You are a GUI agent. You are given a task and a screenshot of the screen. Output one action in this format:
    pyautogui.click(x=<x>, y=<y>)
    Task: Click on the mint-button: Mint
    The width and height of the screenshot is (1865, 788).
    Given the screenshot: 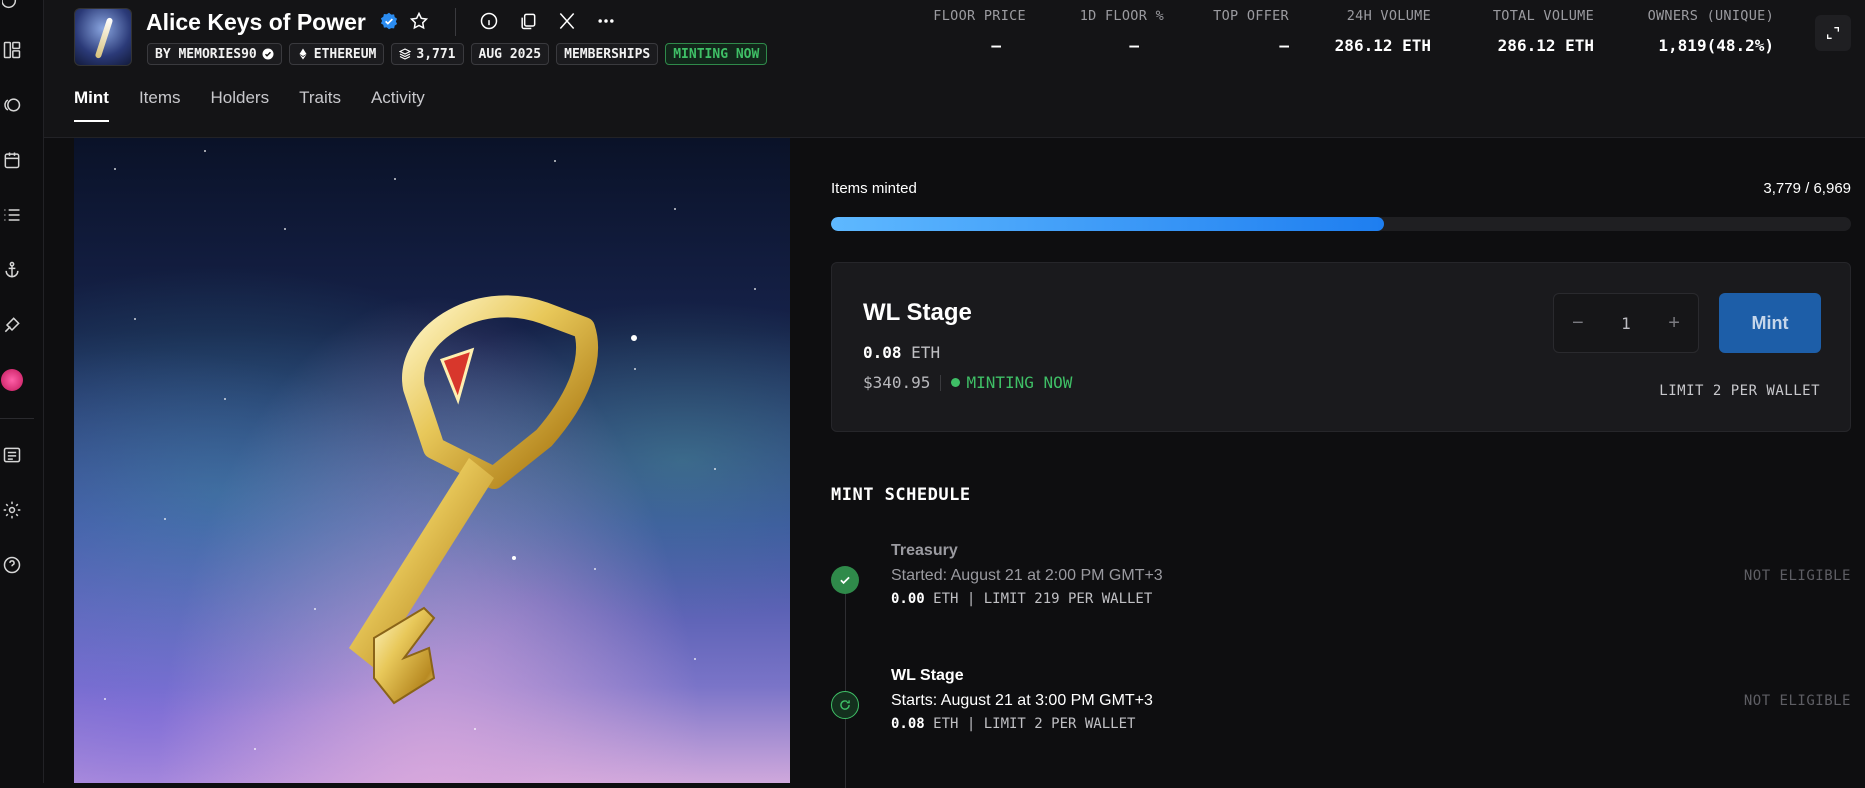 What is the action you would take?
    pyautogui.click(x=1770, y=323)
    